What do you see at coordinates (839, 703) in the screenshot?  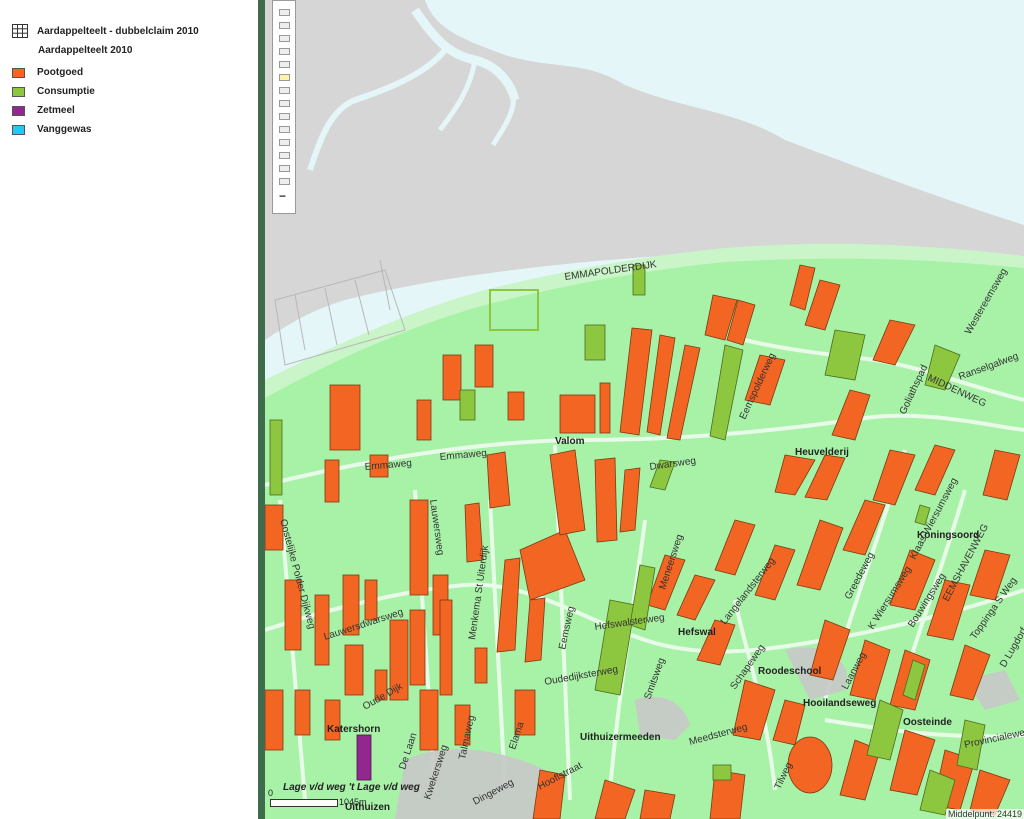 I see `place-label: Hooilandseweg` at bounding box center [839, 703].